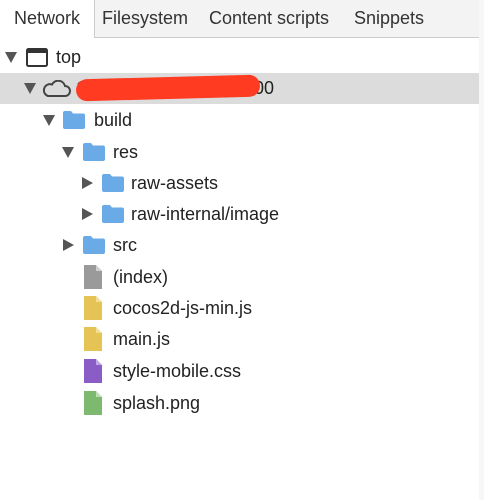  What do you see at coordinates (37, 60) in the screenshot?
I see `frame-window-icon` at bounding box center [37, 60].